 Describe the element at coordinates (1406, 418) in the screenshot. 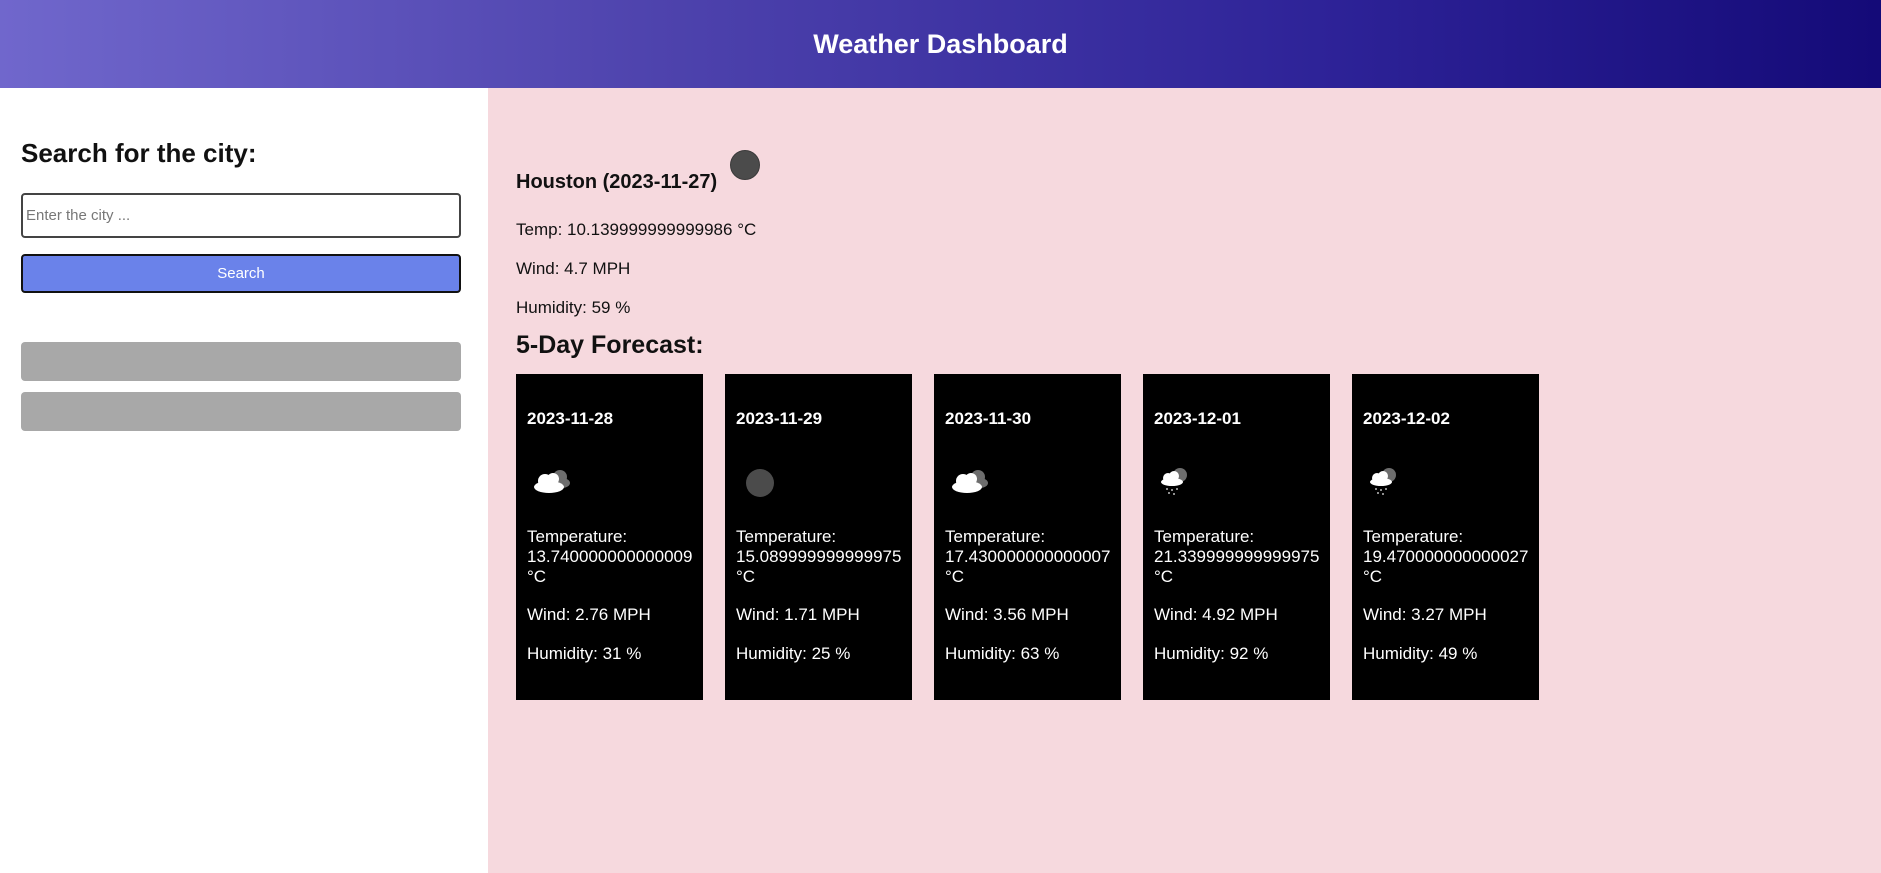

I see `forecast-date: 2023-12-02` at that location.